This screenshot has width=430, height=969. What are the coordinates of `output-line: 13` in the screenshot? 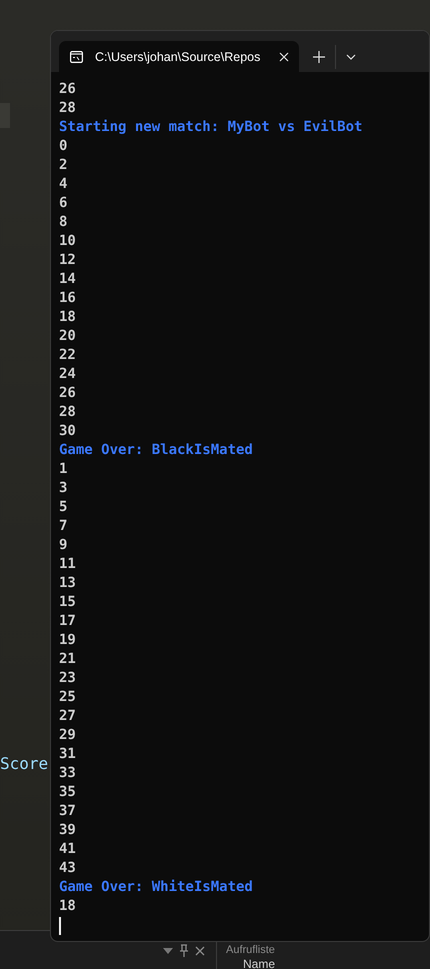 It's located at (67, 583).